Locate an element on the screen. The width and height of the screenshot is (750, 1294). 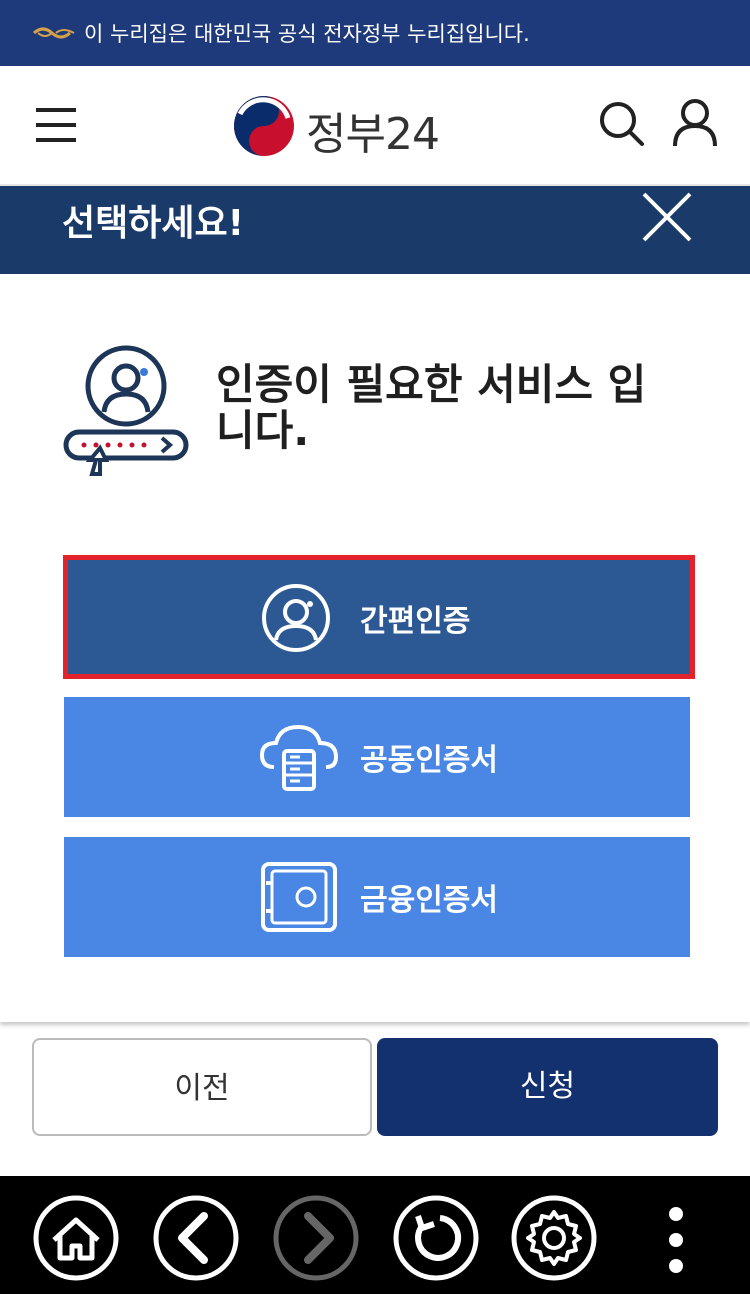
auth-required-message: 인증이 필요한 서비스 입니다. is located at coordinates (431, 407).